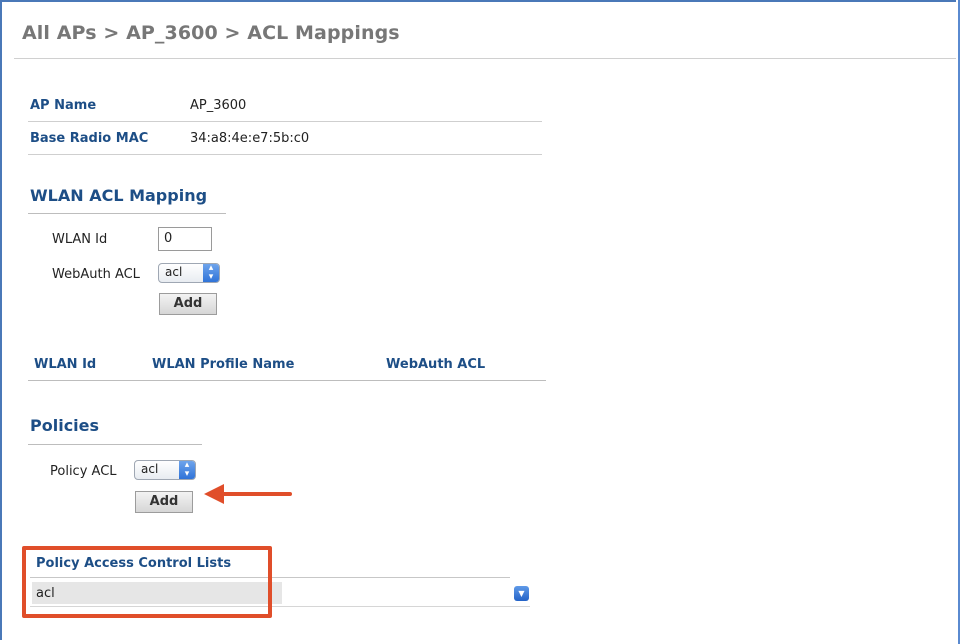  I want to click on wlan-table-header-divider, so click(287, 380).